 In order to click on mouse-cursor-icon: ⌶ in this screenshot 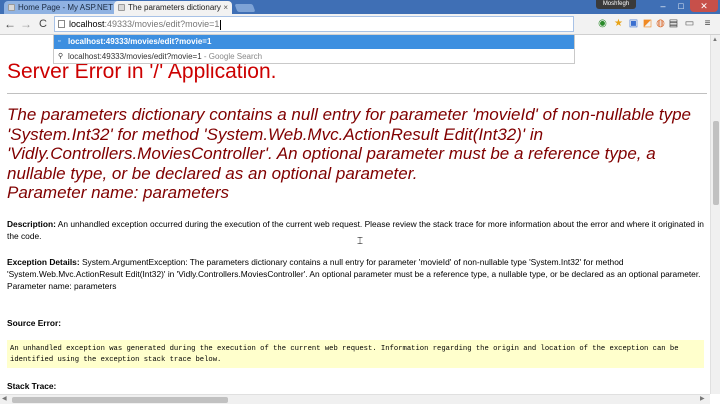, I will do `click(360, 241)`.